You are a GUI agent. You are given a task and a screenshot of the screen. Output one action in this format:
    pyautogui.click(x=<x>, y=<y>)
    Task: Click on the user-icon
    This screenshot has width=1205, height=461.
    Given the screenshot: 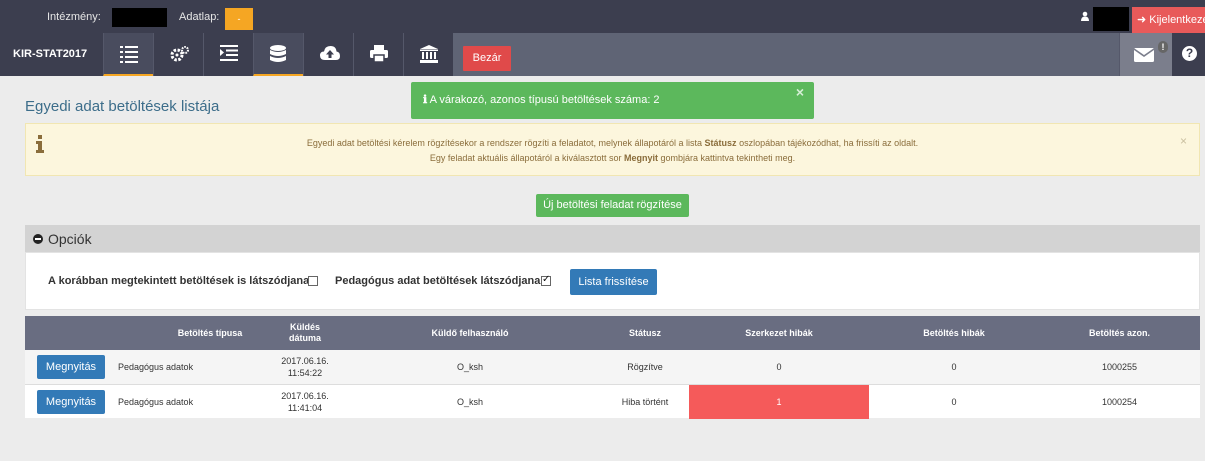 What is the action you would take?
    pyautogui.click(x=1085, y=16)
    